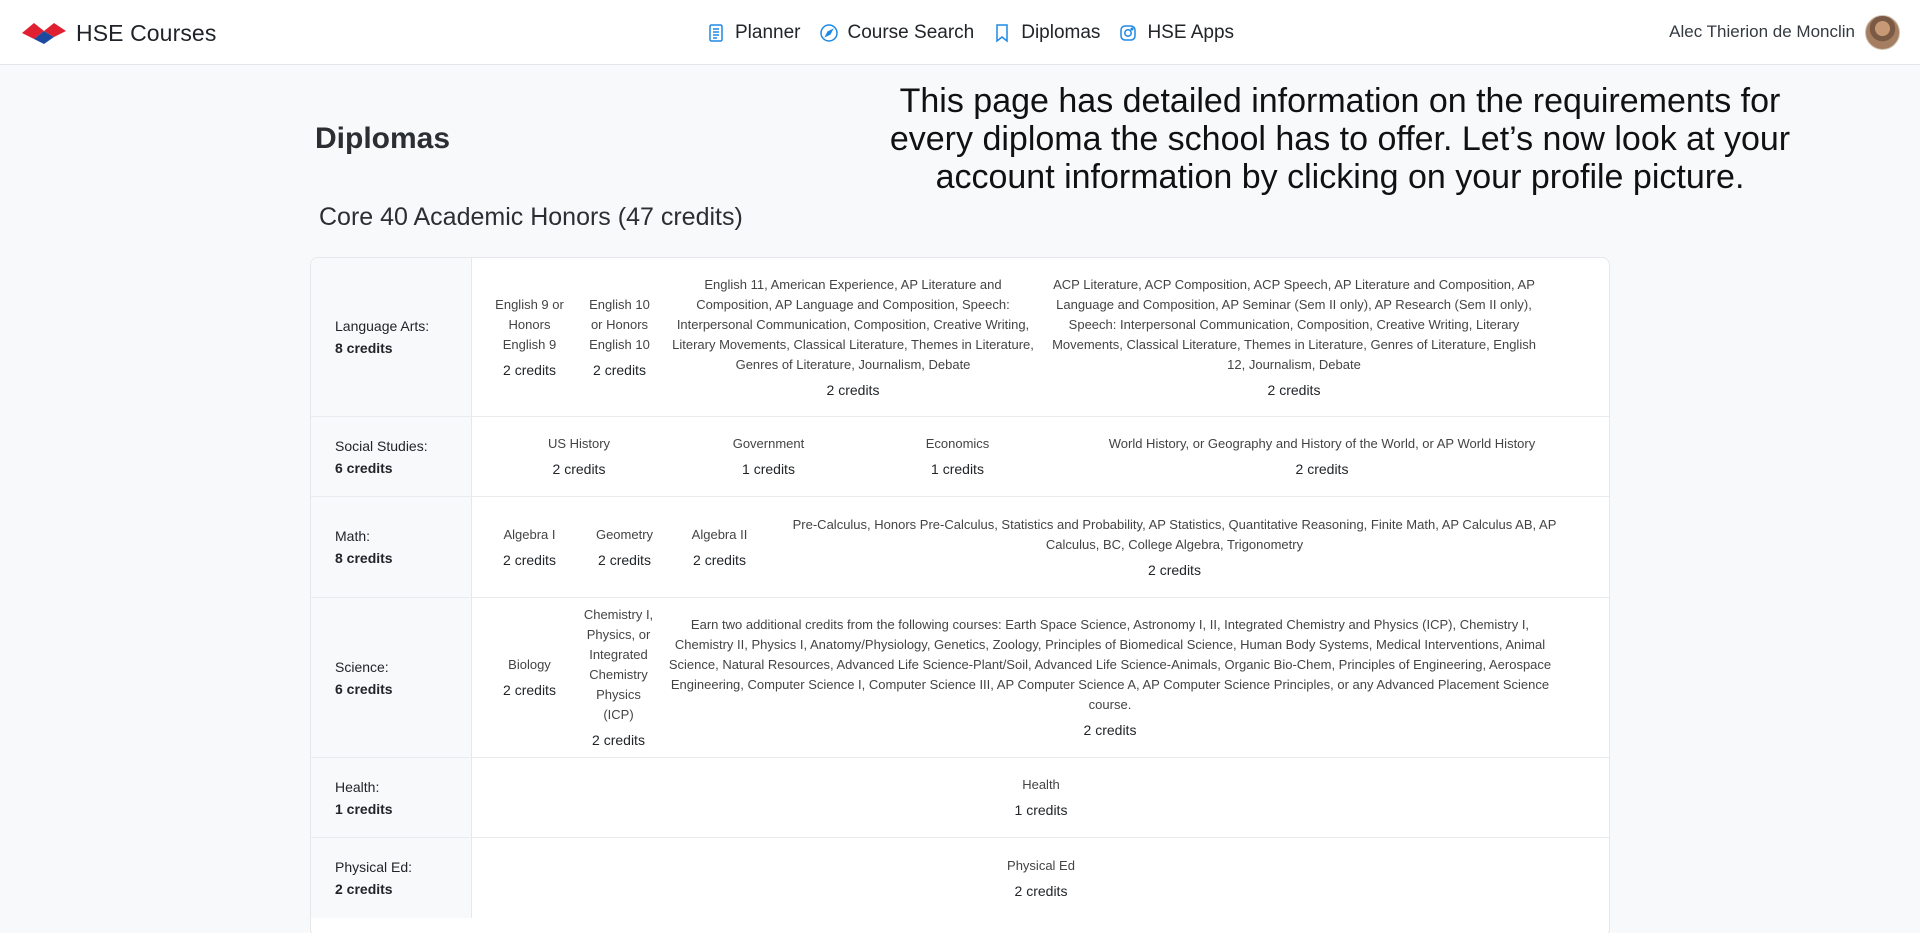 The image size is (1920, 933). I want to click on subject-name: Language Arts:, so click(382, 326).